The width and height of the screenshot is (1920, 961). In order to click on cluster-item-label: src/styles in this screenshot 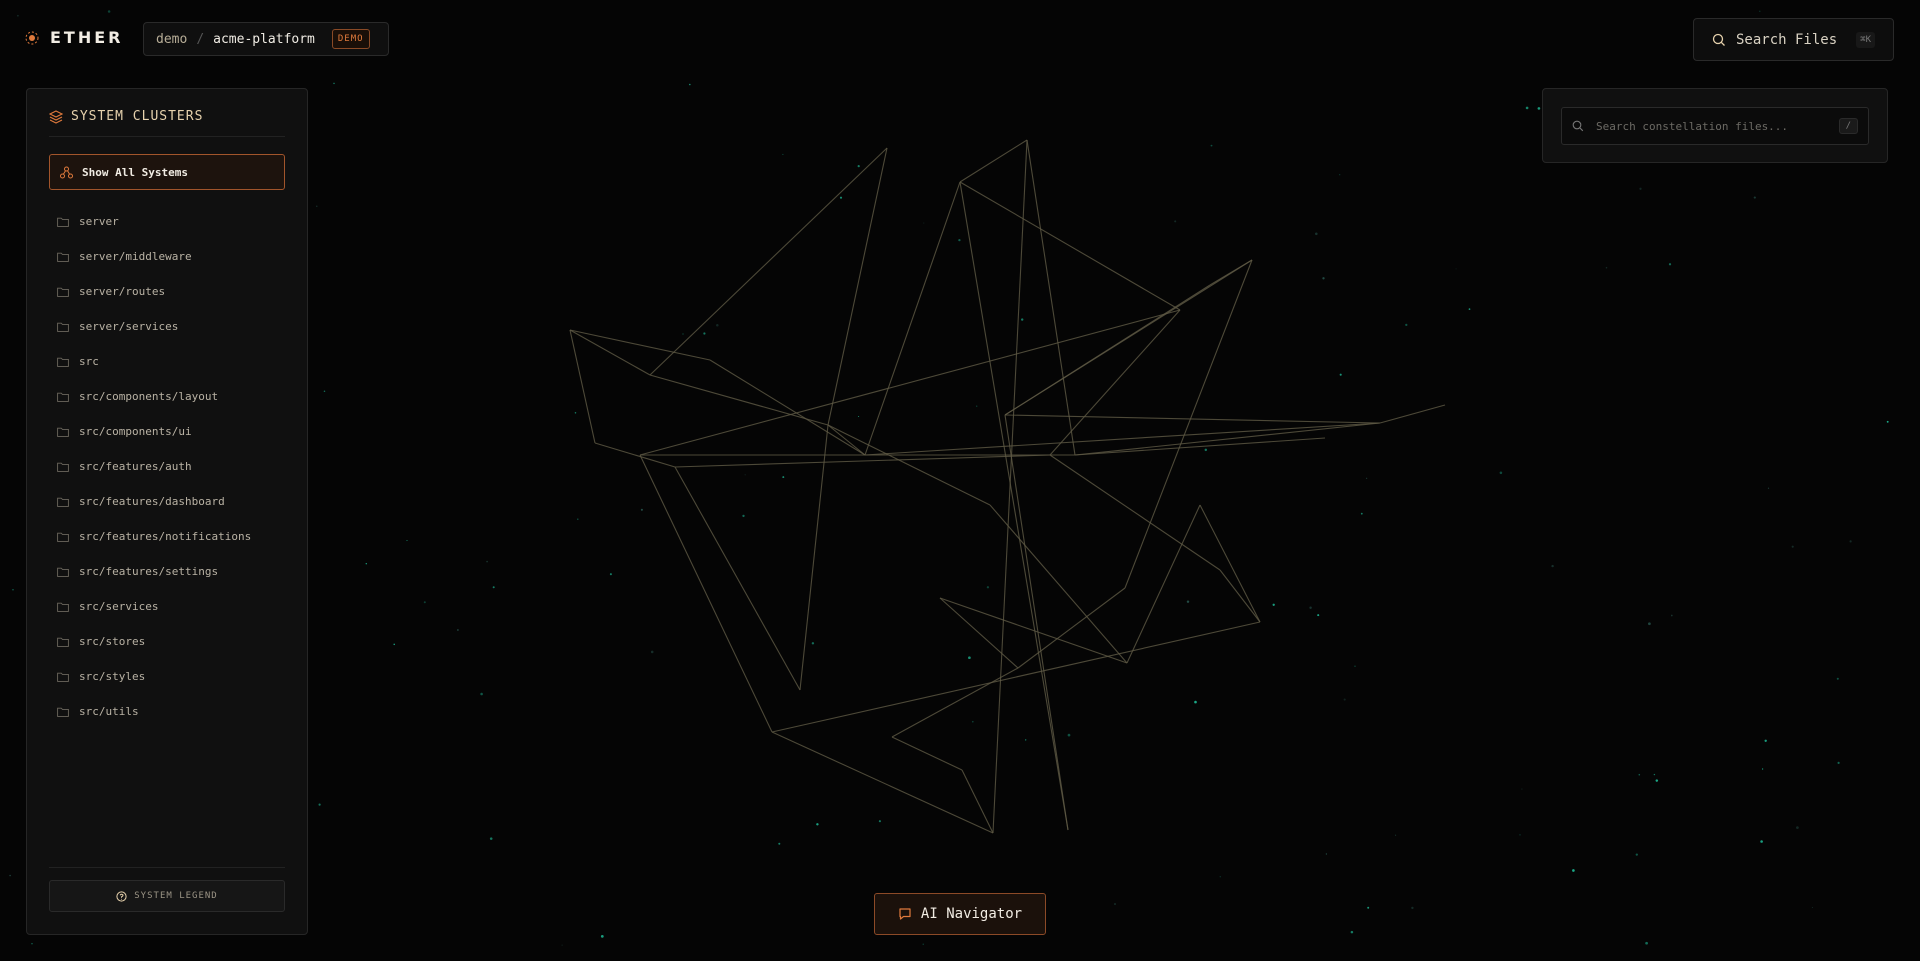, I will do `click(112, 676)`.